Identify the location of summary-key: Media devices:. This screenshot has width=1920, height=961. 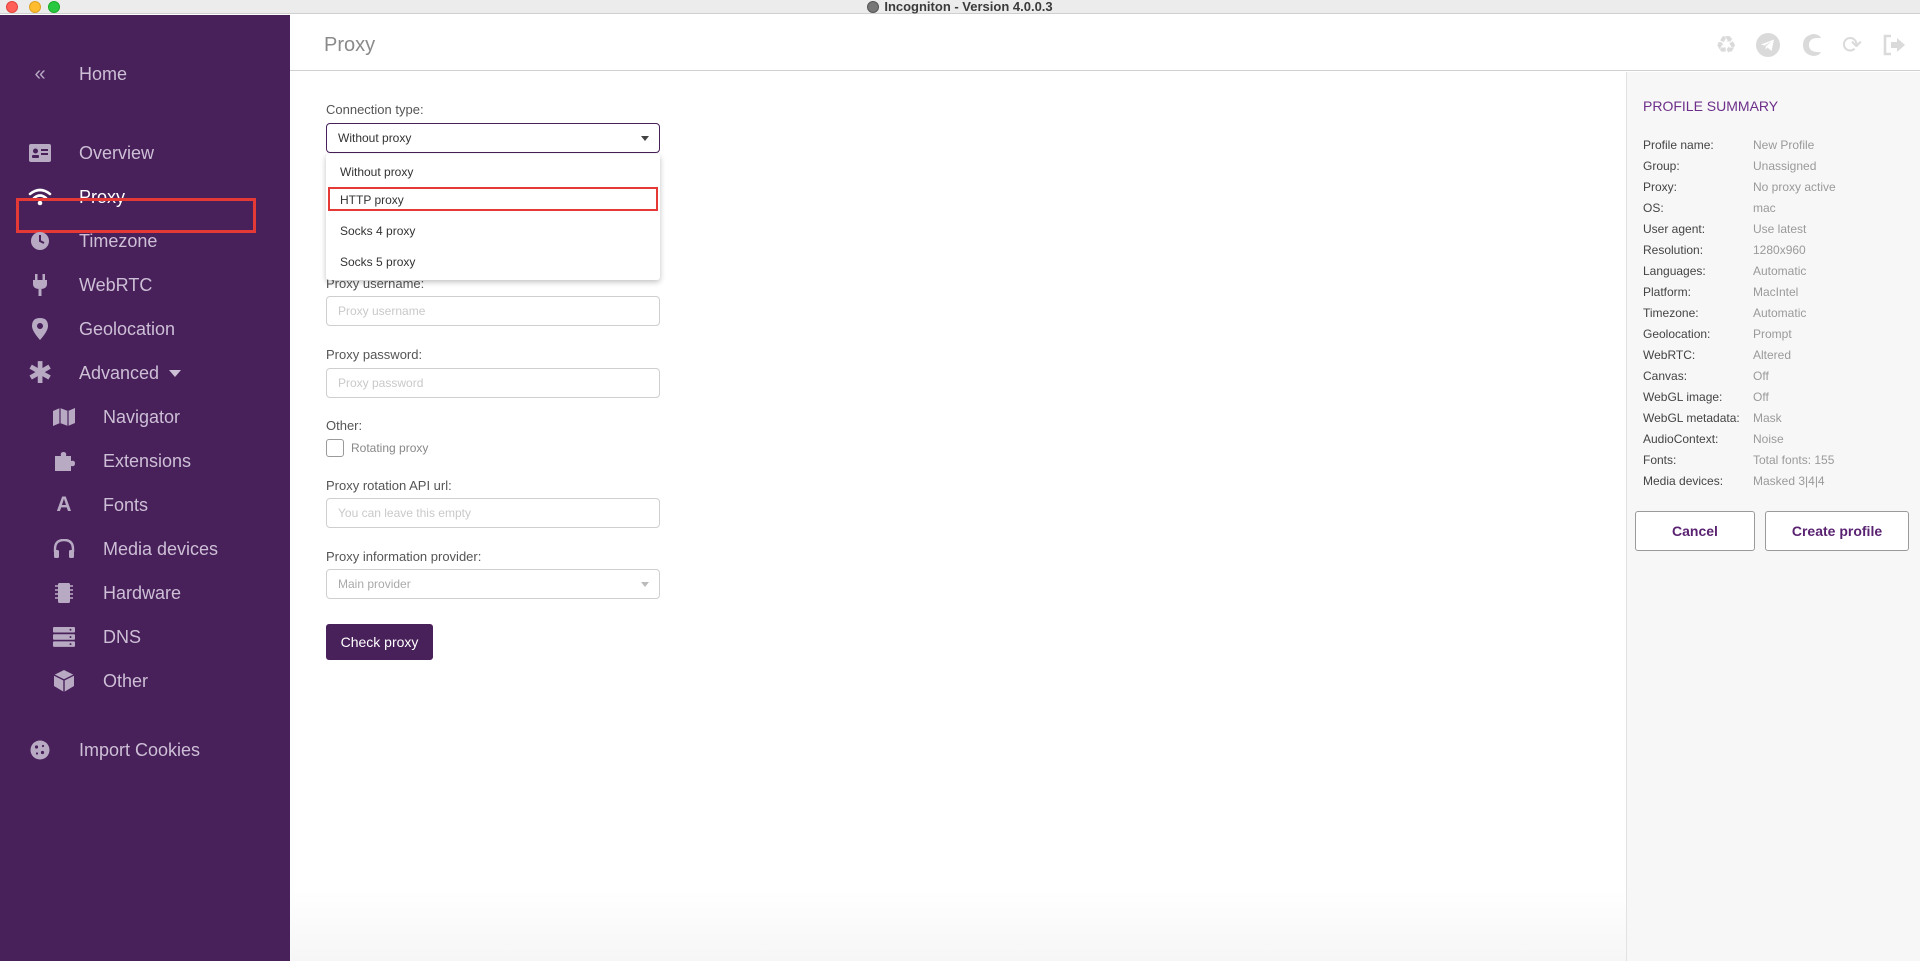
(1683, 481).